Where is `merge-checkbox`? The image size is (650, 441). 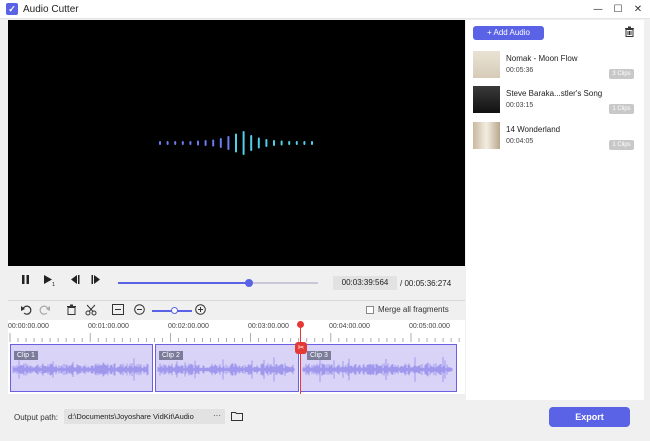
merge-checkbox is located at coordinates (370, 310).